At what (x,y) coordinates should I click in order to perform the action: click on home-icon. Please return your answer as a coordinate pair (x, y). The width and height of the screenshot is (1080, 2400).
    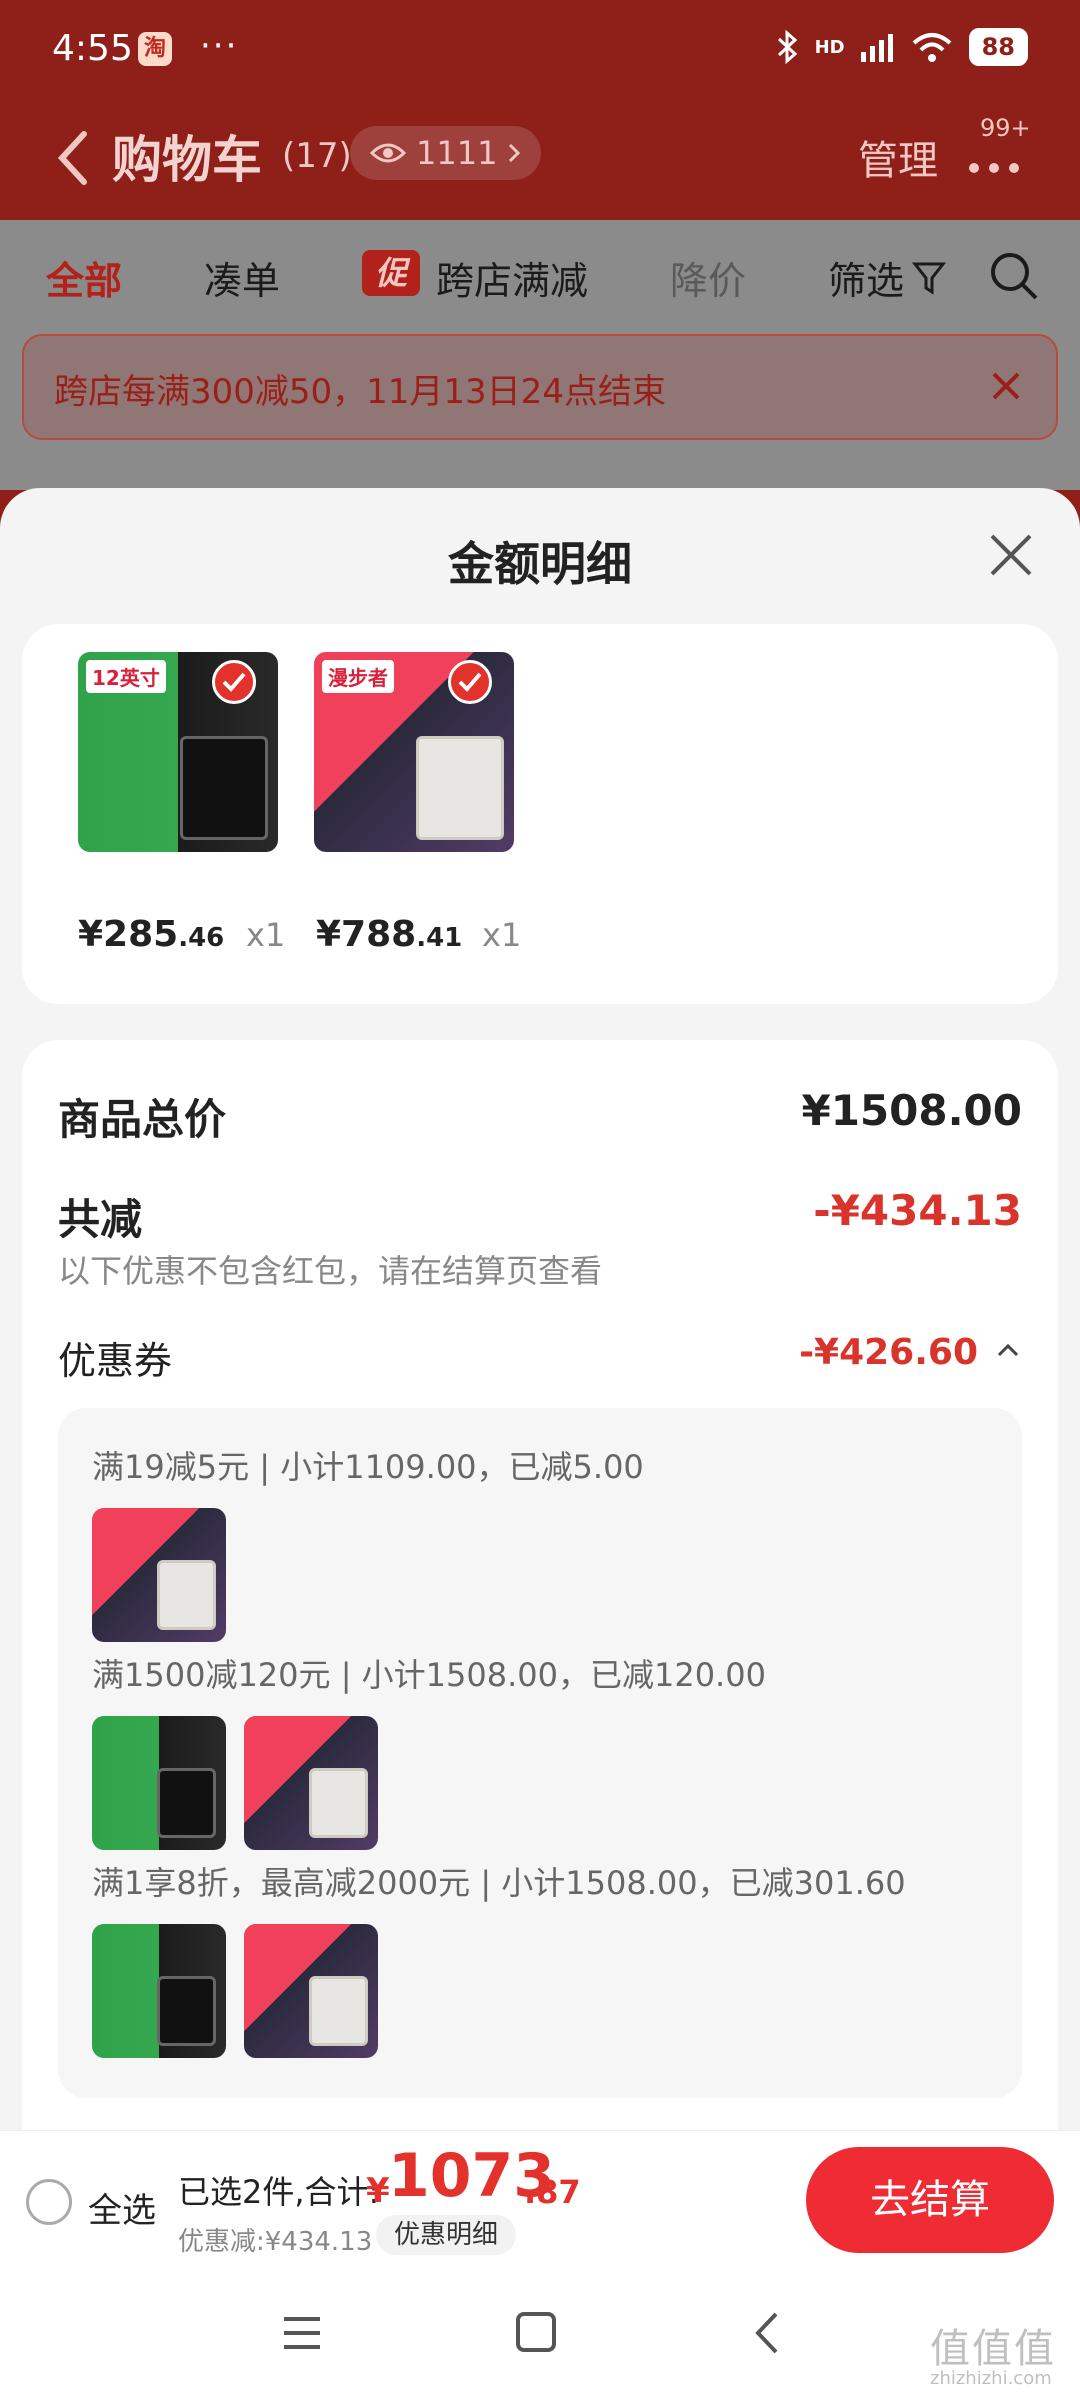
    Looking at the image, I should click on (536, 2332).